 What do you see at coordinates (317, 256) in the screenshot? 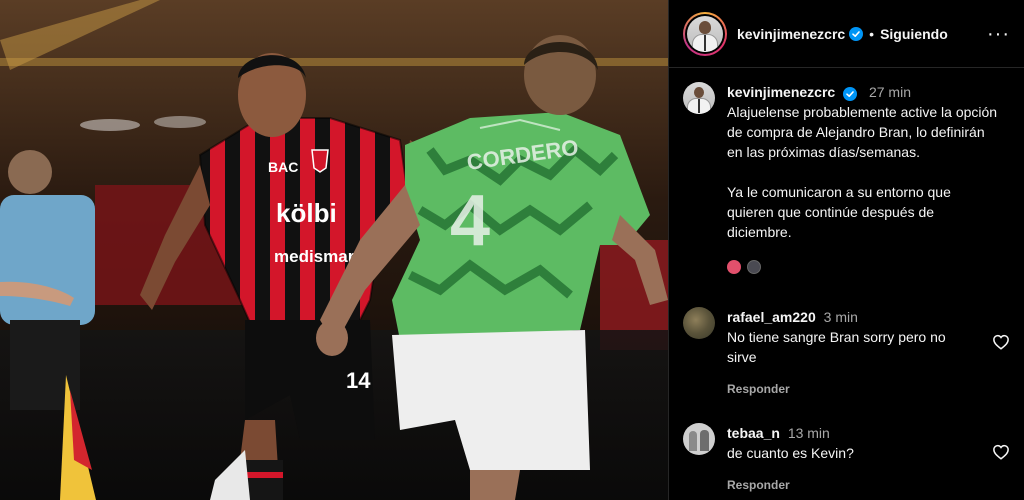
I see `jersey-sponsor-medismart: medismart` at bounding box center [317, 256].